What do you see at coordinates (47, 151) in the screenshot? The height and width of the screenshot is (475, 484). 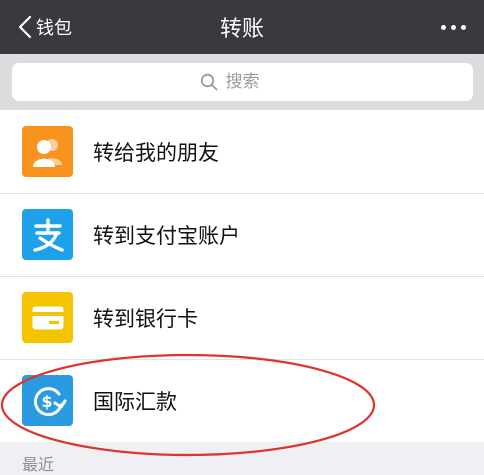 I see `friends-icon` at bounding box center [47, 151].